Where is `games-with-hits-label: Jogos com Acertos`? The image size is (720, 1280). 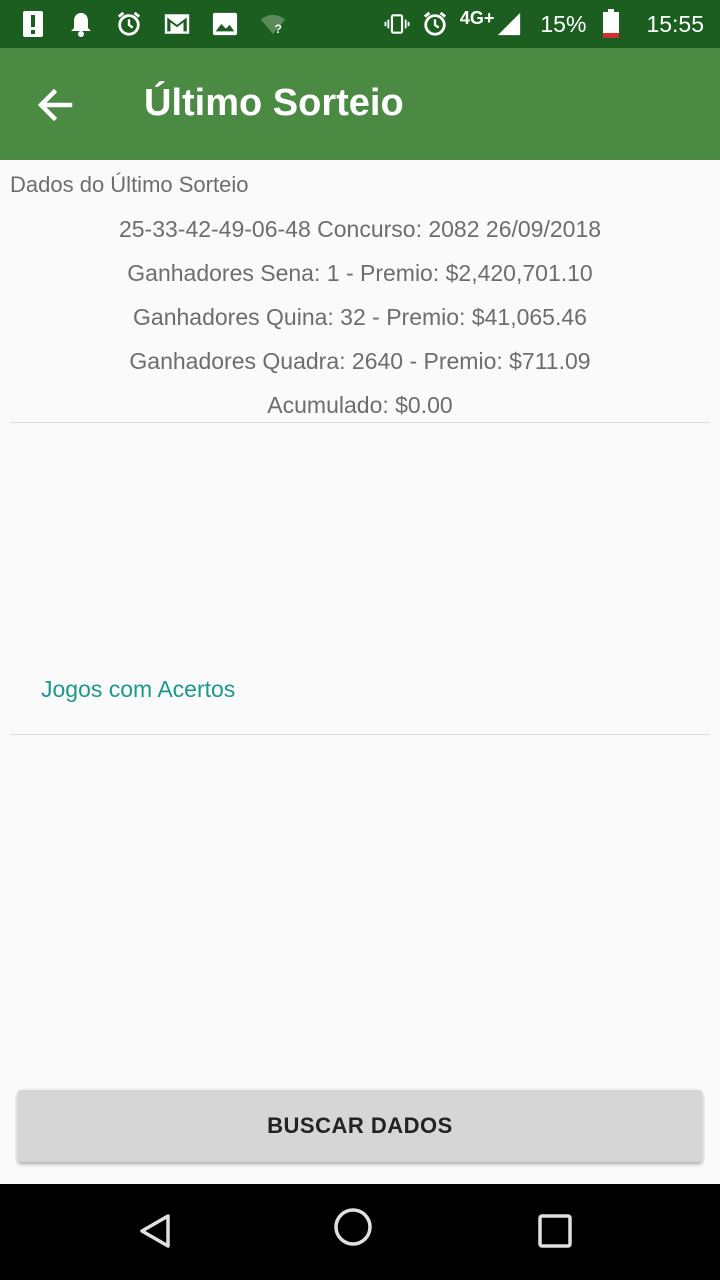 games-with-hits-label: Jogos com Acertos is located at coordinates (138, 689).